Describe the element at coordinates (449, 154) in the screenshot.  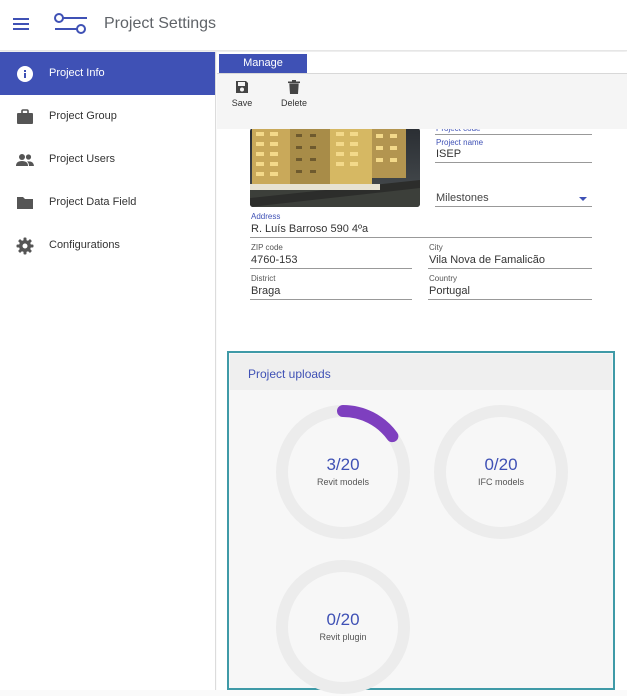
I see `project-name-value: ISEP` at that location.